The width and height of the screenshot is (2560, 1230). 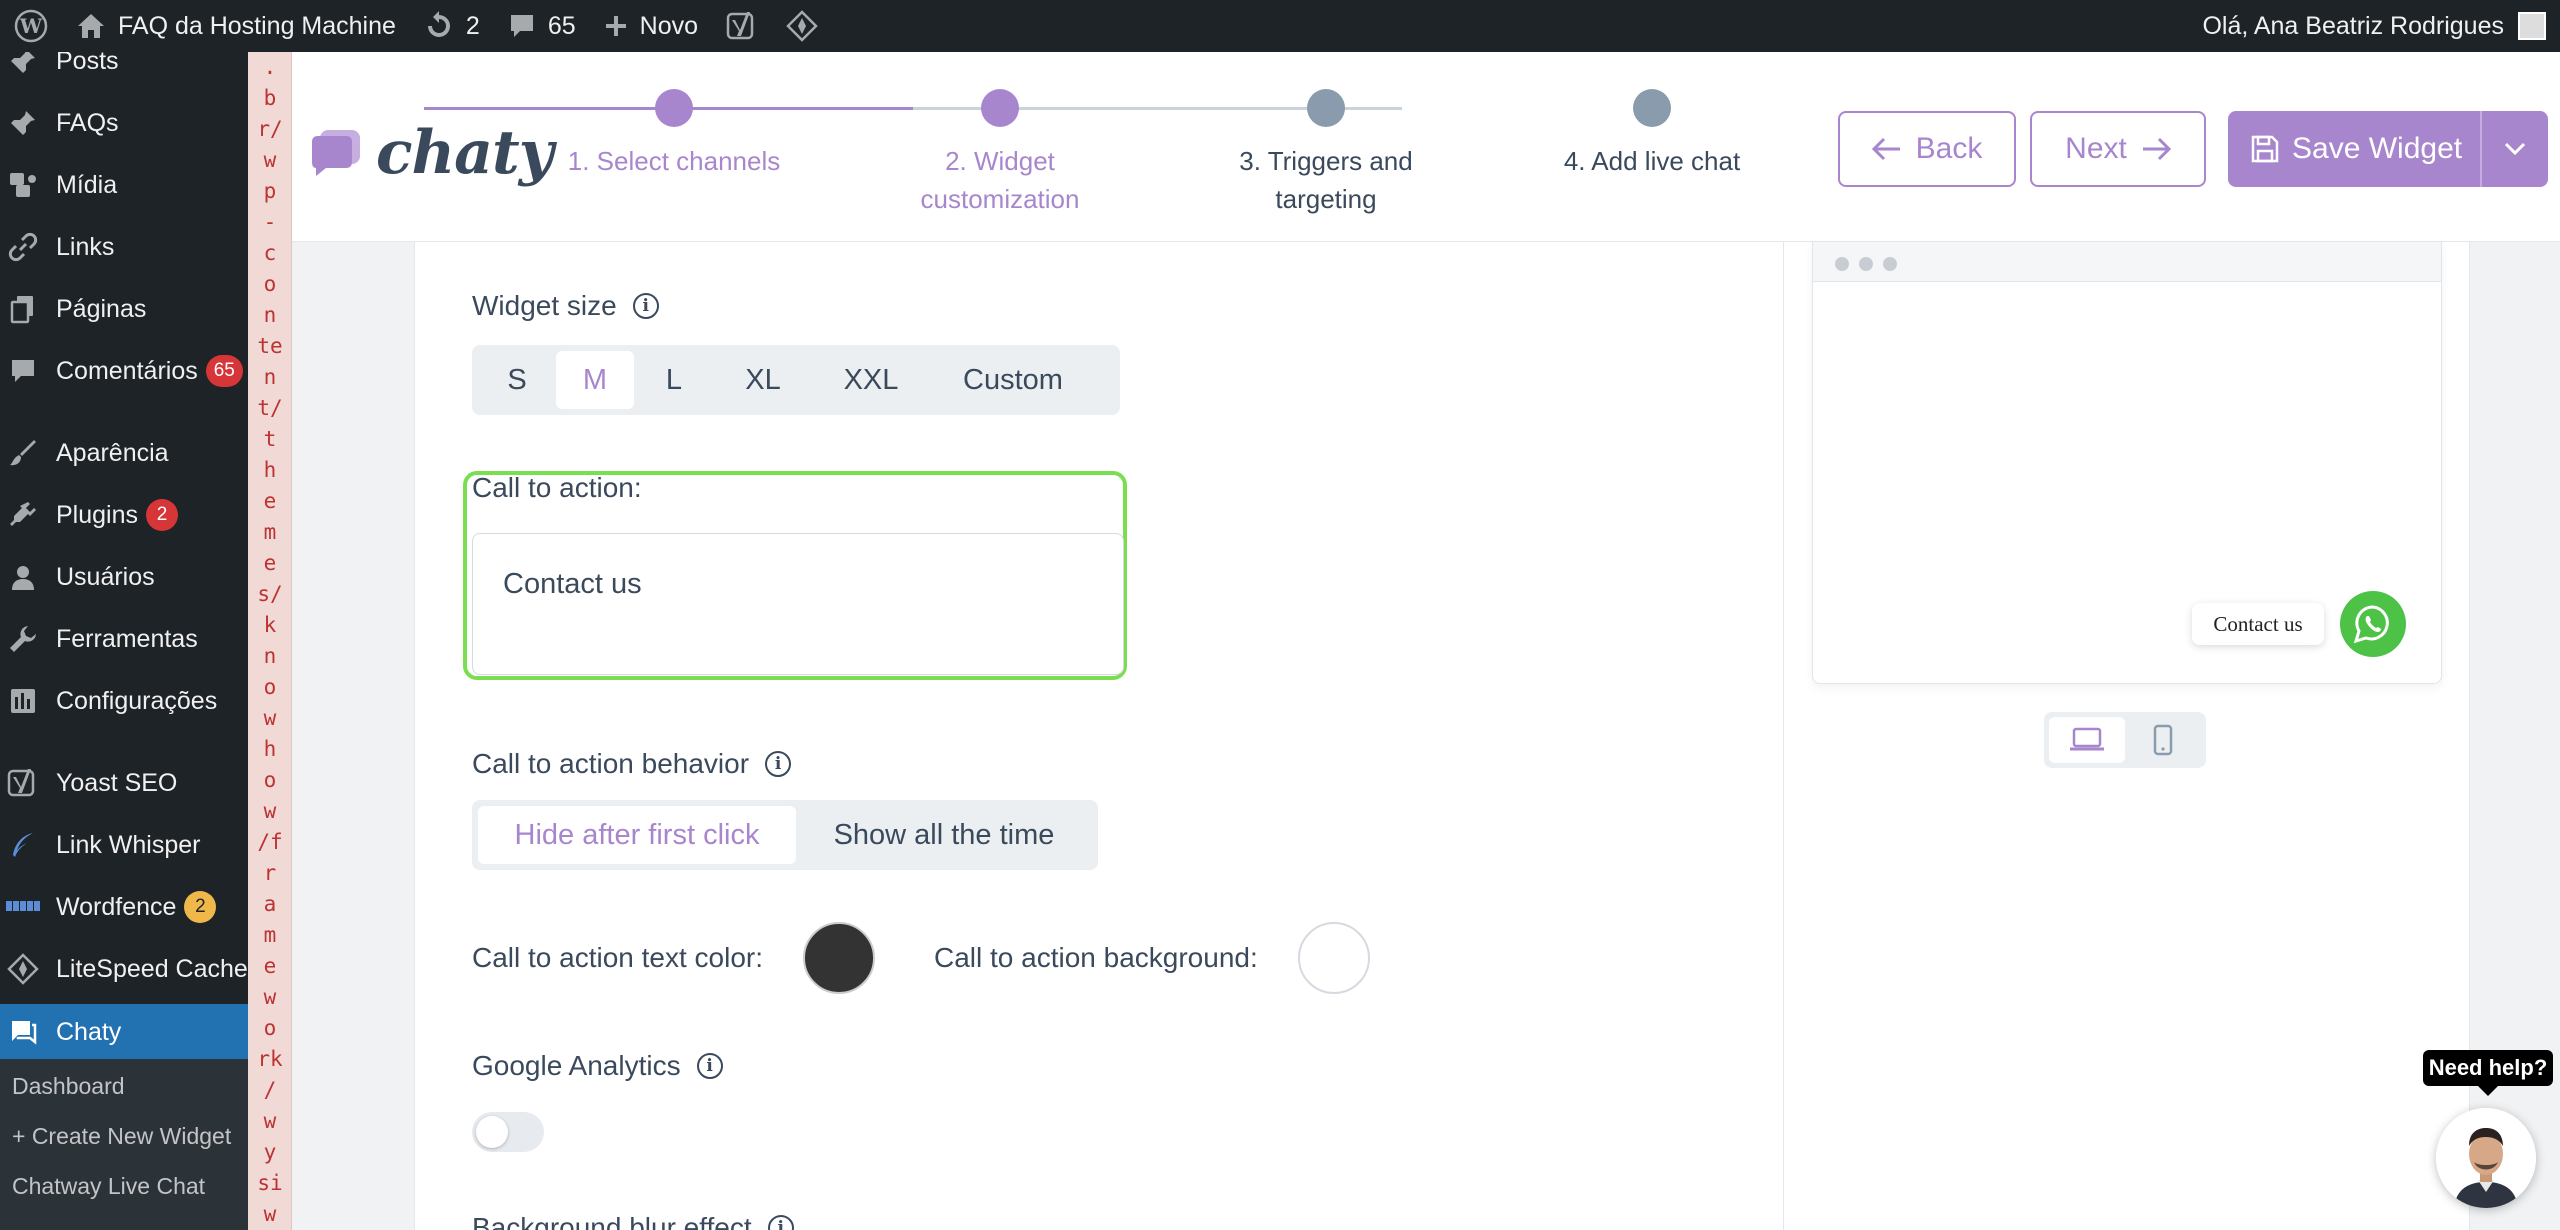 I want to click on behavior-option-show: Show all the time, so click(x=944, y=835).